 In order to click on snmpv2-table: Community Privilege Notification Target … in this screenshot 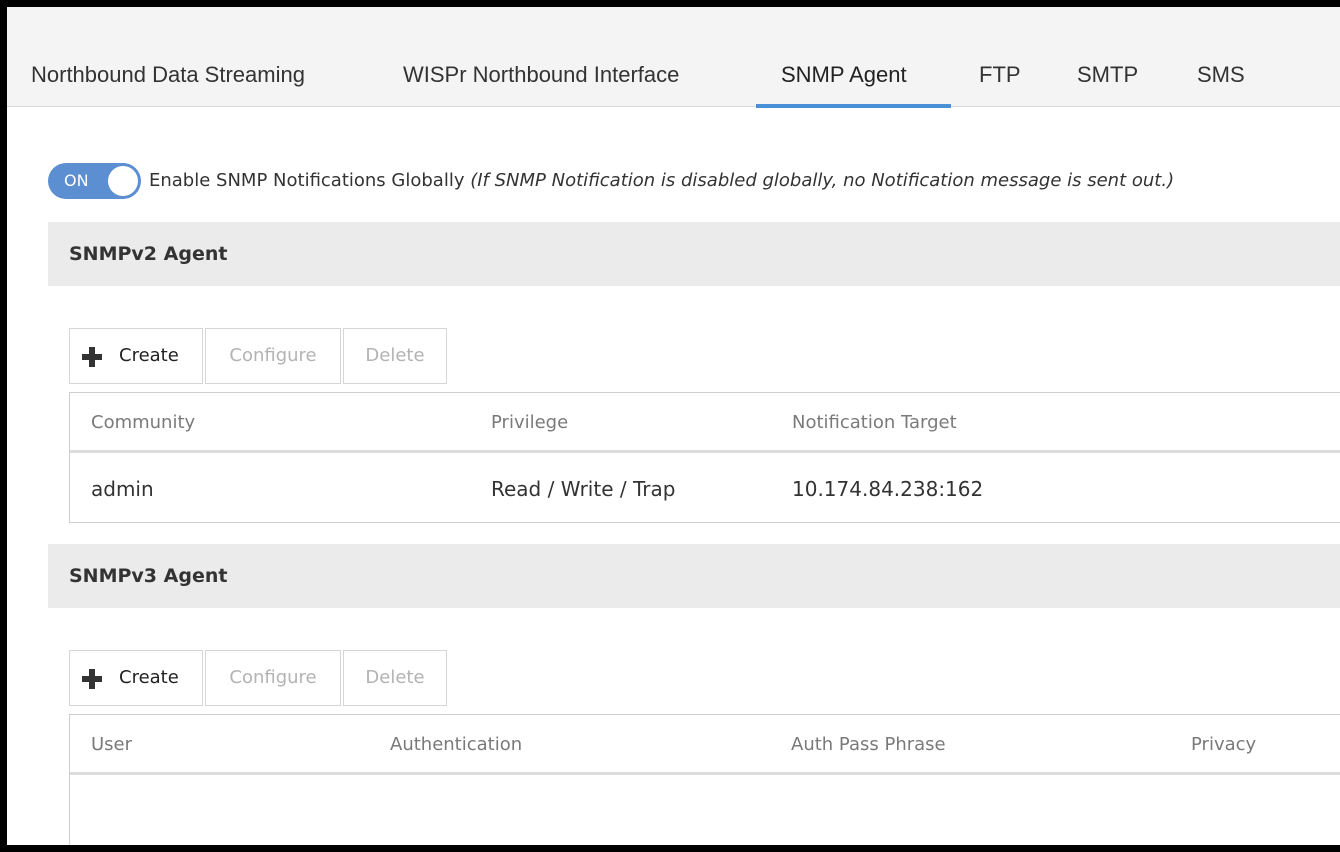, I will do `click(704, 457)`.